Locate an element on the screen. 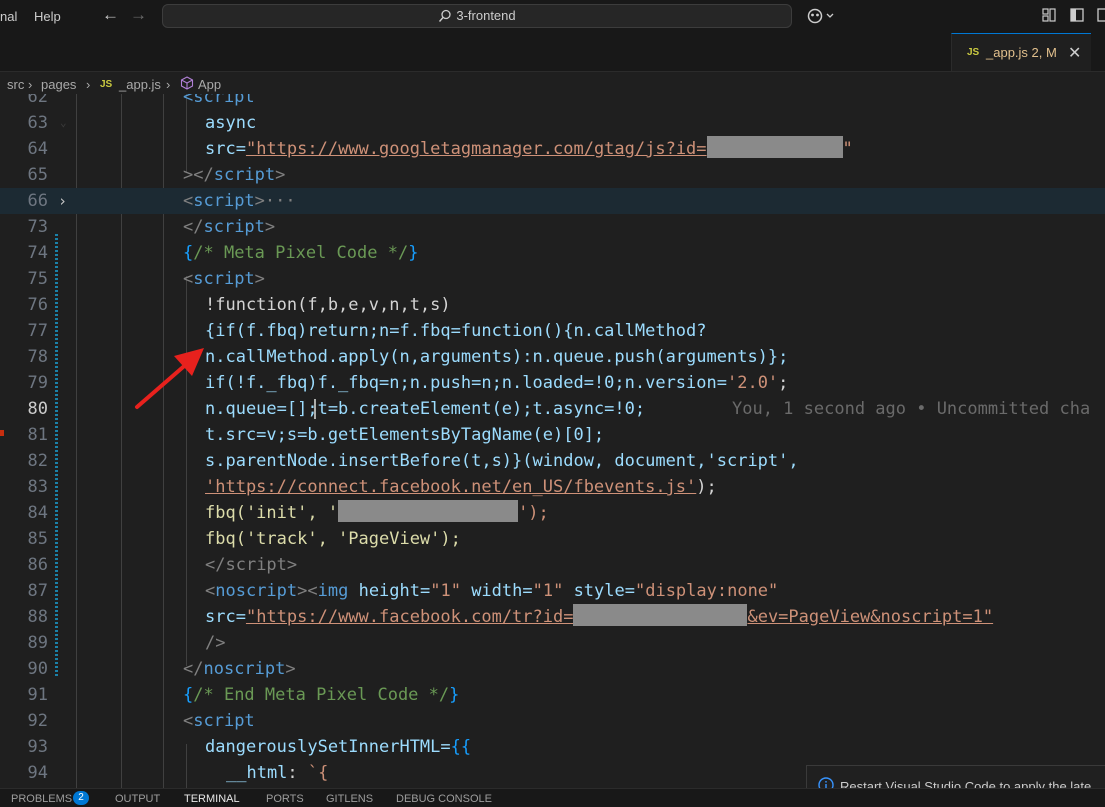 The height and width of the screenshot is (807, 1105). command-center-search: 3-frontend is located at coordinates (477, 16).